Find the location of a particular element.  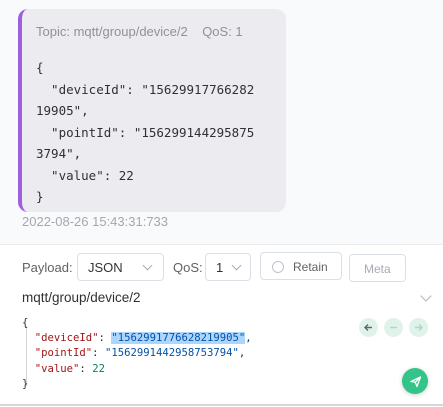

message-topic-info: Topic: mqtt/group/device/2 QoS: 1 is located at coordinates (139, 31).